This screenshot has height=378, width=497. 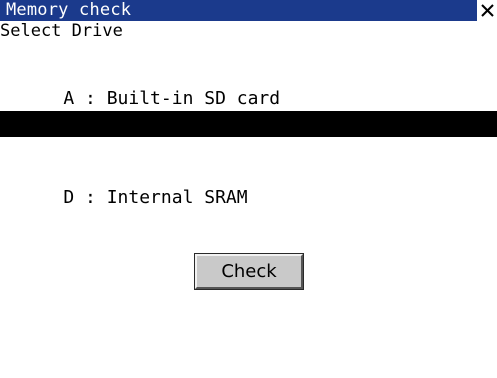 What do you see at coordinates (172, 98) in the screenshot?
I see `drive-item-label: A : Built-in SD card` at bounding box center [172, 98].